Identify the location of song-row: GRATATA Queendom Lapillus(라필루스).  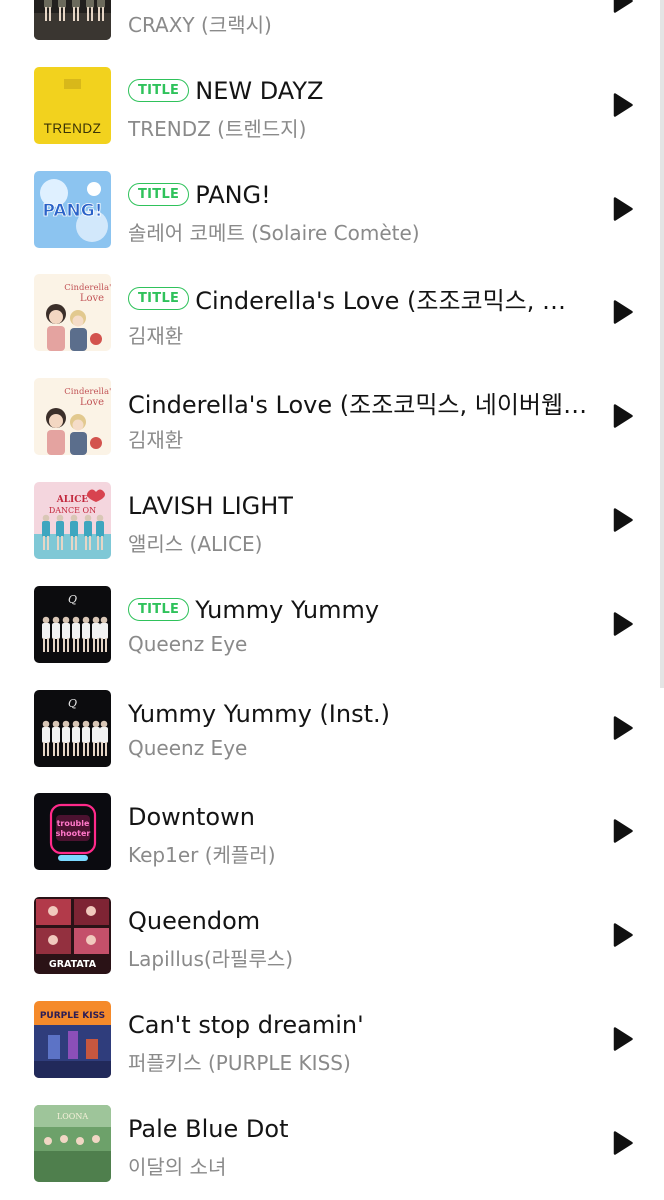
(332, 918).